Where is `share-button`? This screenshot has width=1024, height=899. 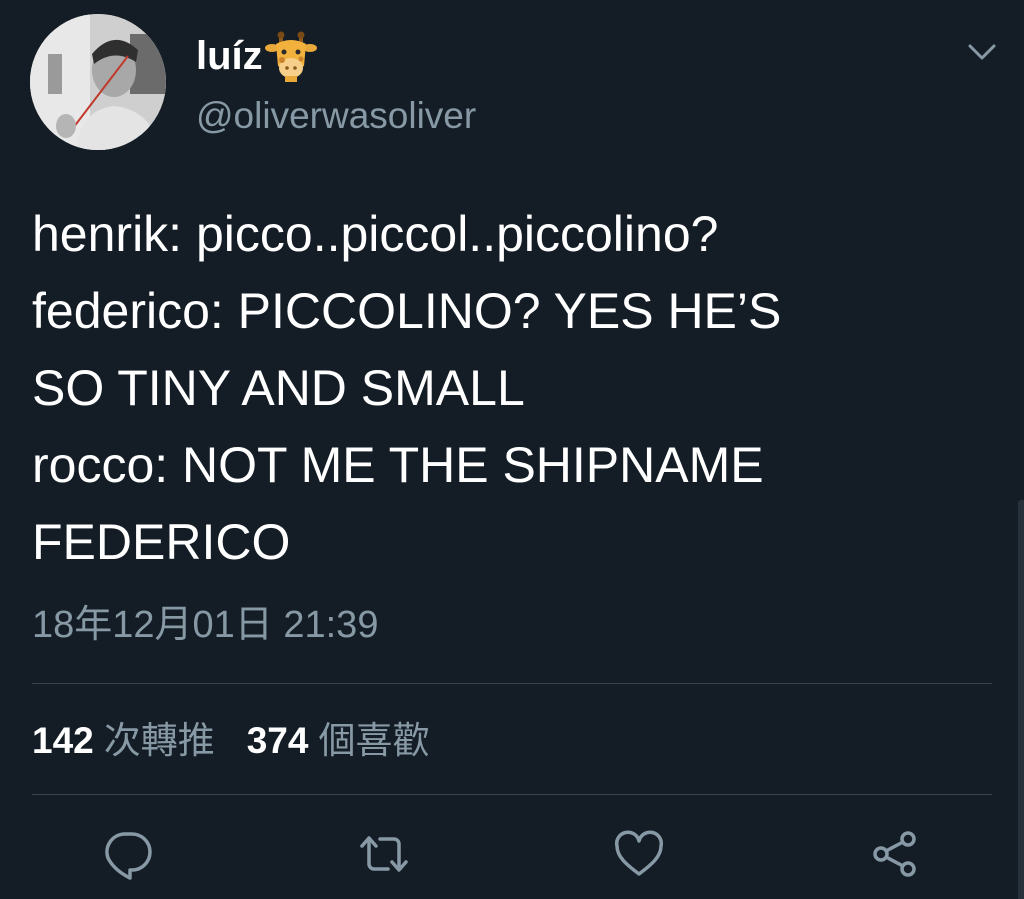
share-button is located at coordinates (895, 854).